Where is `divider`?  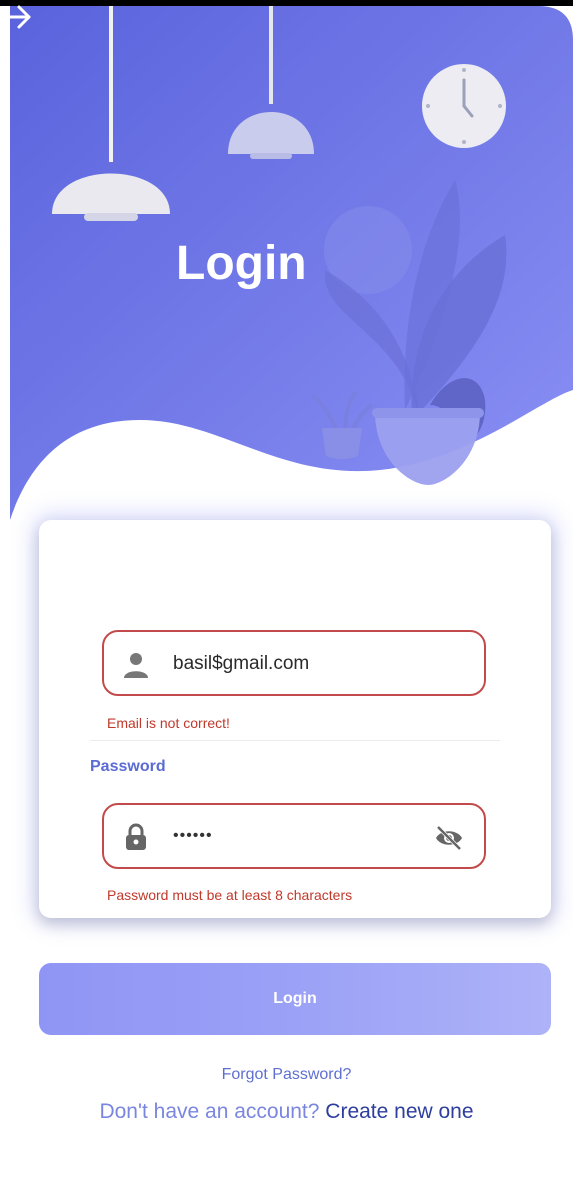
divider is located at coordinates (295, 740).